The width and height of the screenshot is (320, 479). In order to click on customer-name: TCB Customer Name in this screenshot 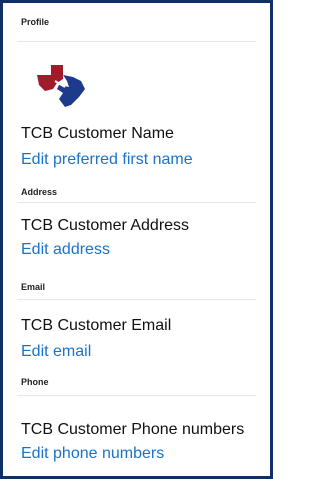, I will do `click(97, 133)`.